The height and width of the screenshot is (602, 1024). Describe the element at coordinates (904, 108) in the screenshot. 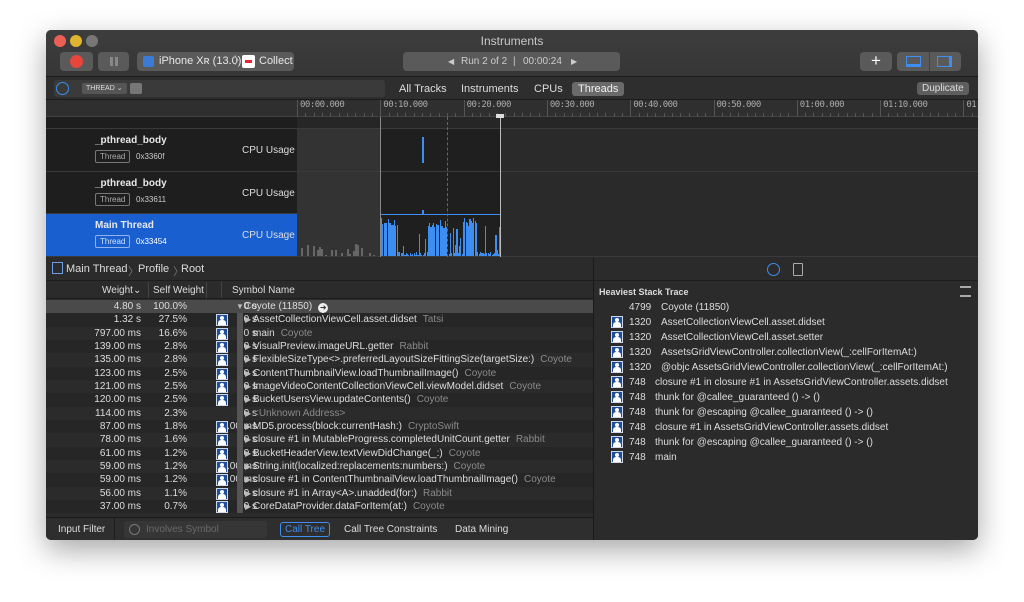

I see `ruler-tick-label: 01:10.000` at that location.